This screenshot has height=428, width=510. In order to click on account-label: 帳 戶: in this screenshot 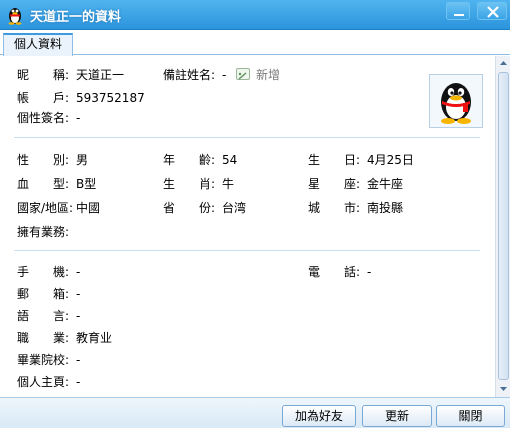, I will do `click(43, 98)`.